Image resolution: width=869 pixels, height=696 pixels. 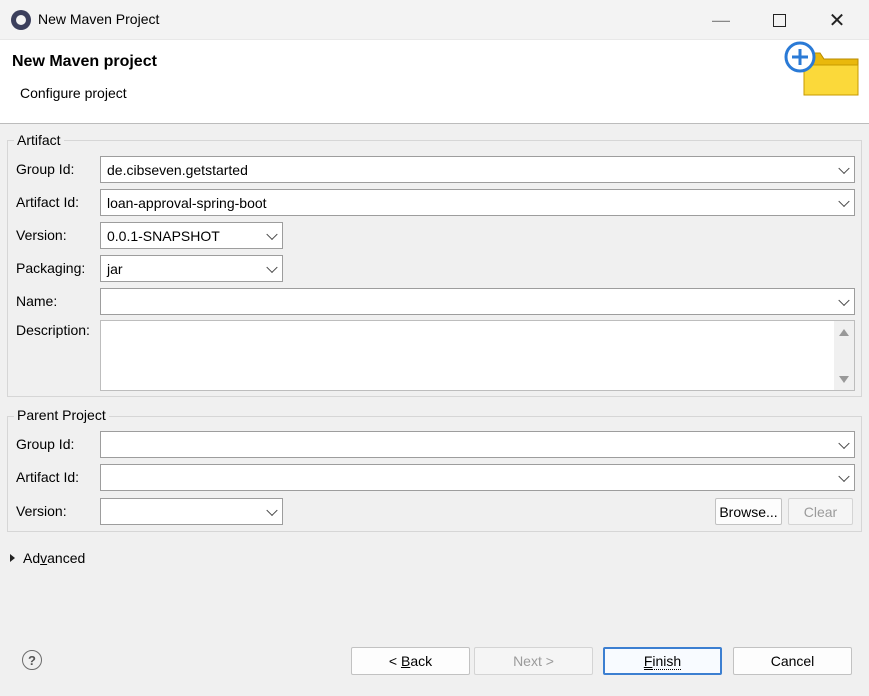 I want to click on artifact-id-label: Artifact Id:, so click(x=48, y=202).